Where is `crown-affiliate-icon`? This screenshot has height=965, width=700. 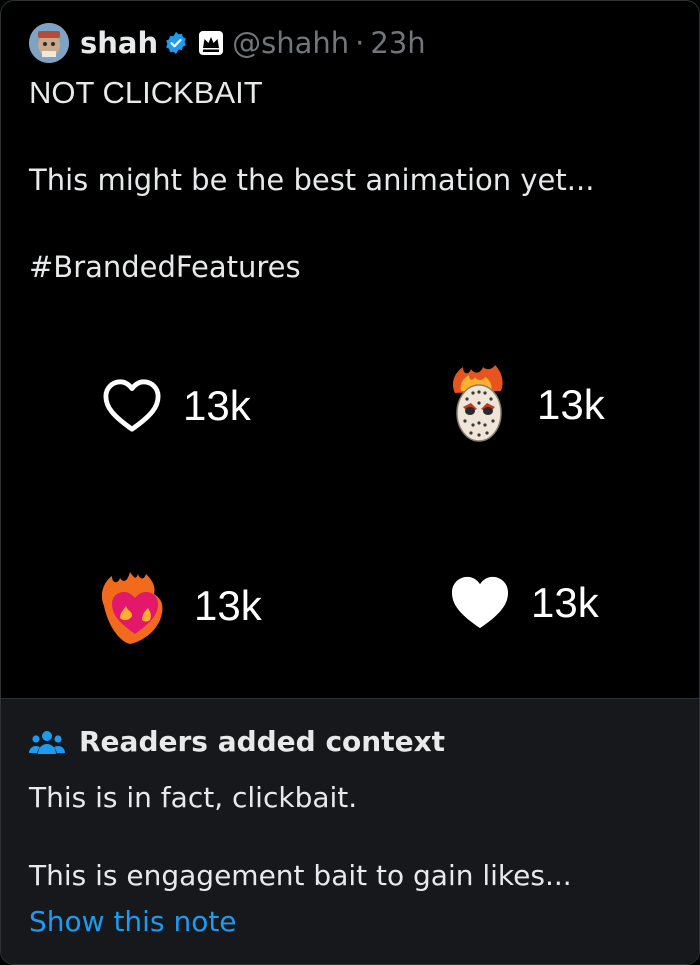
crown-affiliate-icon is located at coordinates (211, 43).